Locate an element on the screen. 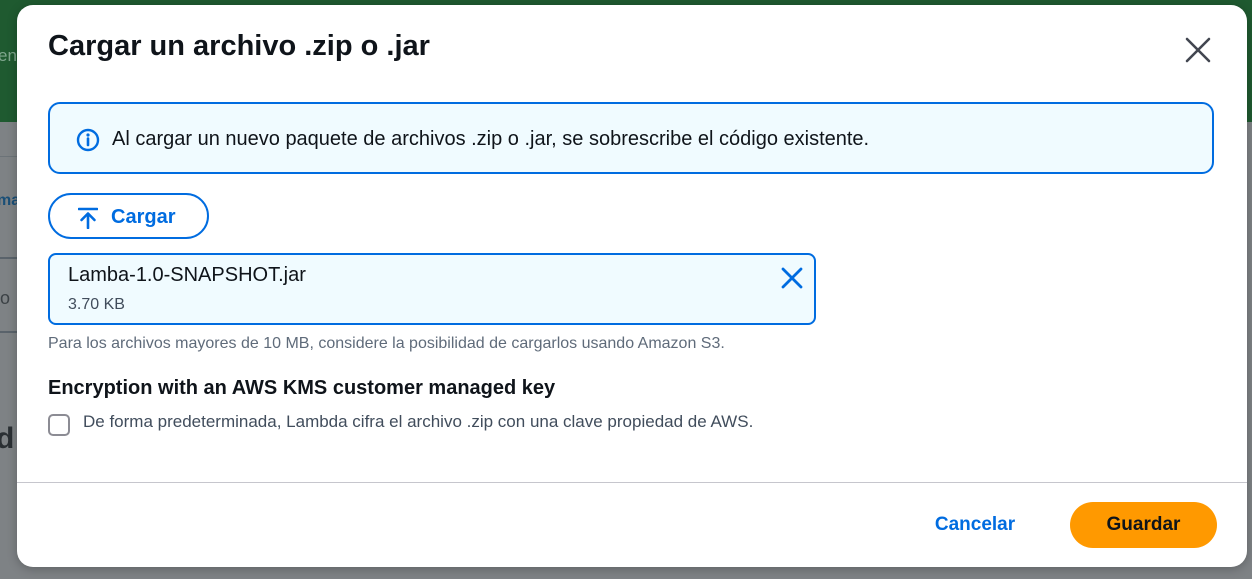 This screenshot has height=579, width=1252. background-row-divider is located at coordinates (8, 332).